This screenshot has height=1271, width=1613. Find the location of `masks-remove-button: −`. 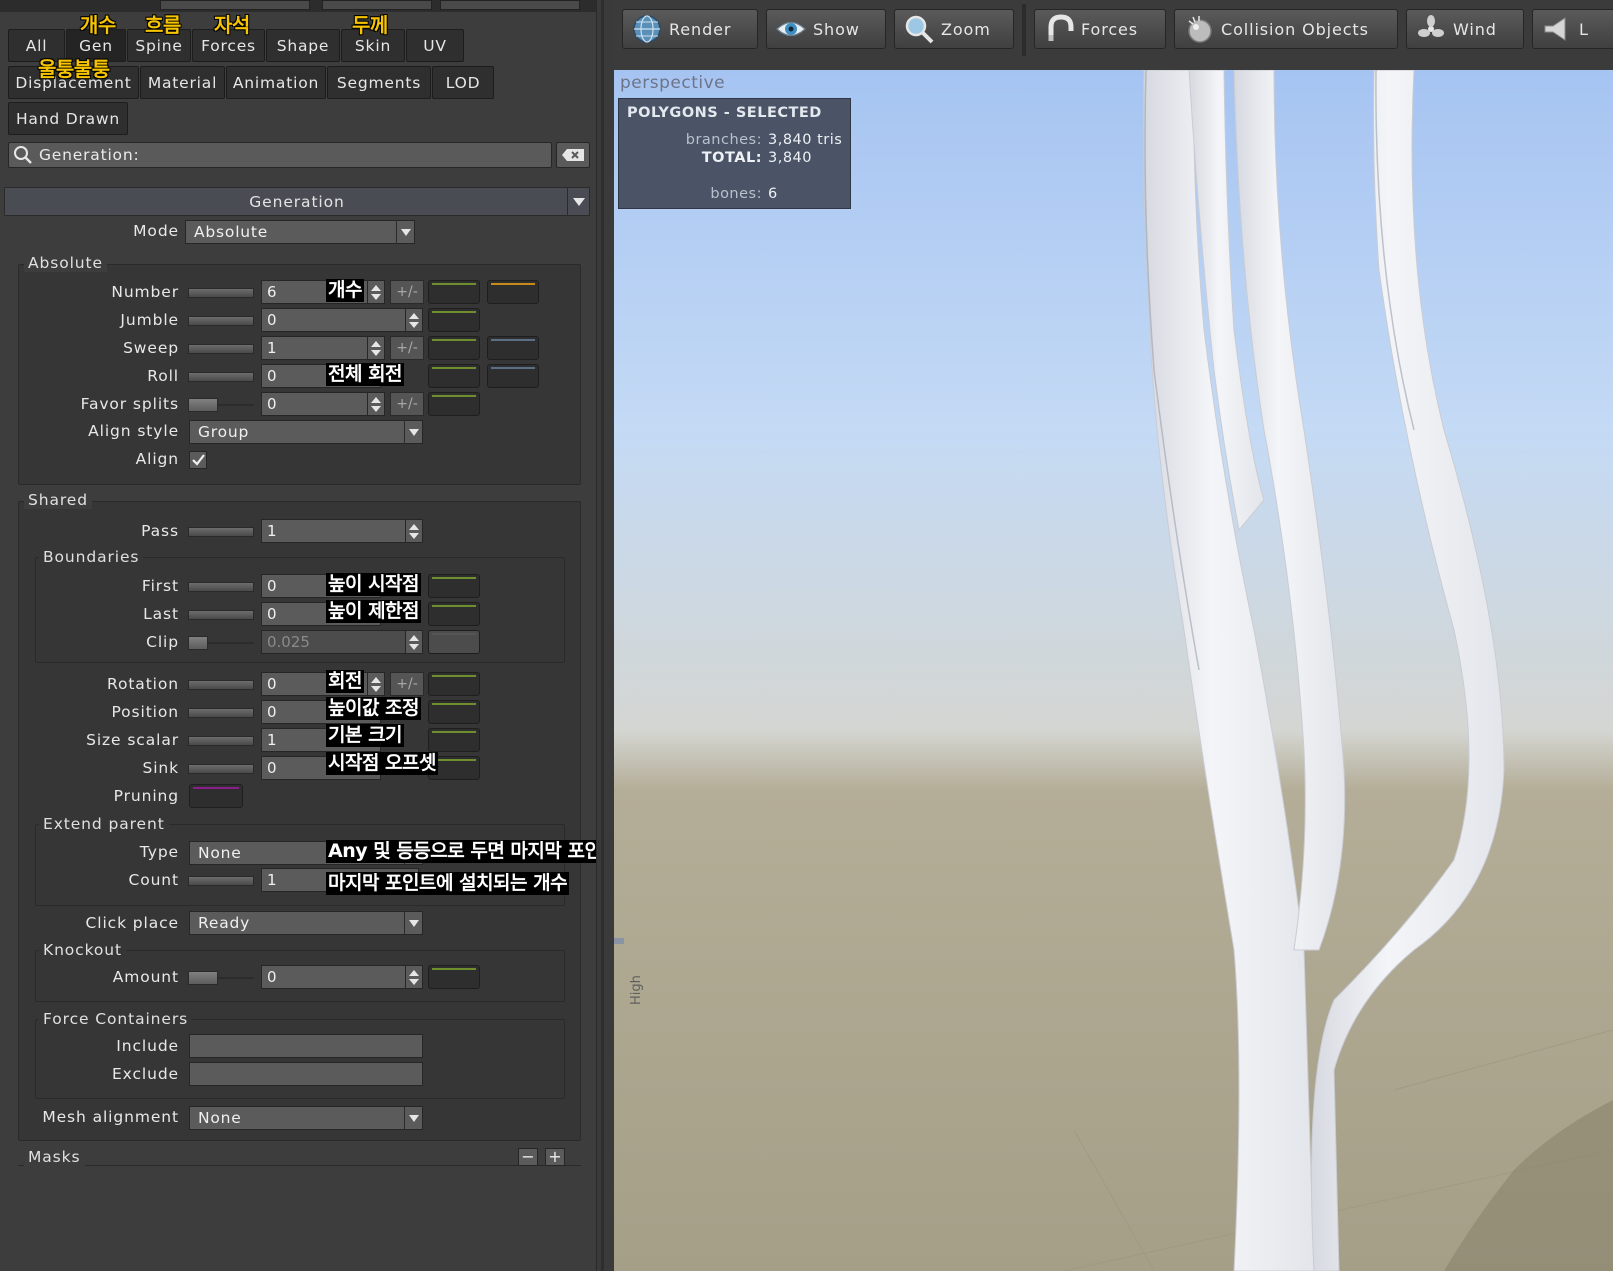

masks-remove-button: − is located at coordinates (528, 1157).